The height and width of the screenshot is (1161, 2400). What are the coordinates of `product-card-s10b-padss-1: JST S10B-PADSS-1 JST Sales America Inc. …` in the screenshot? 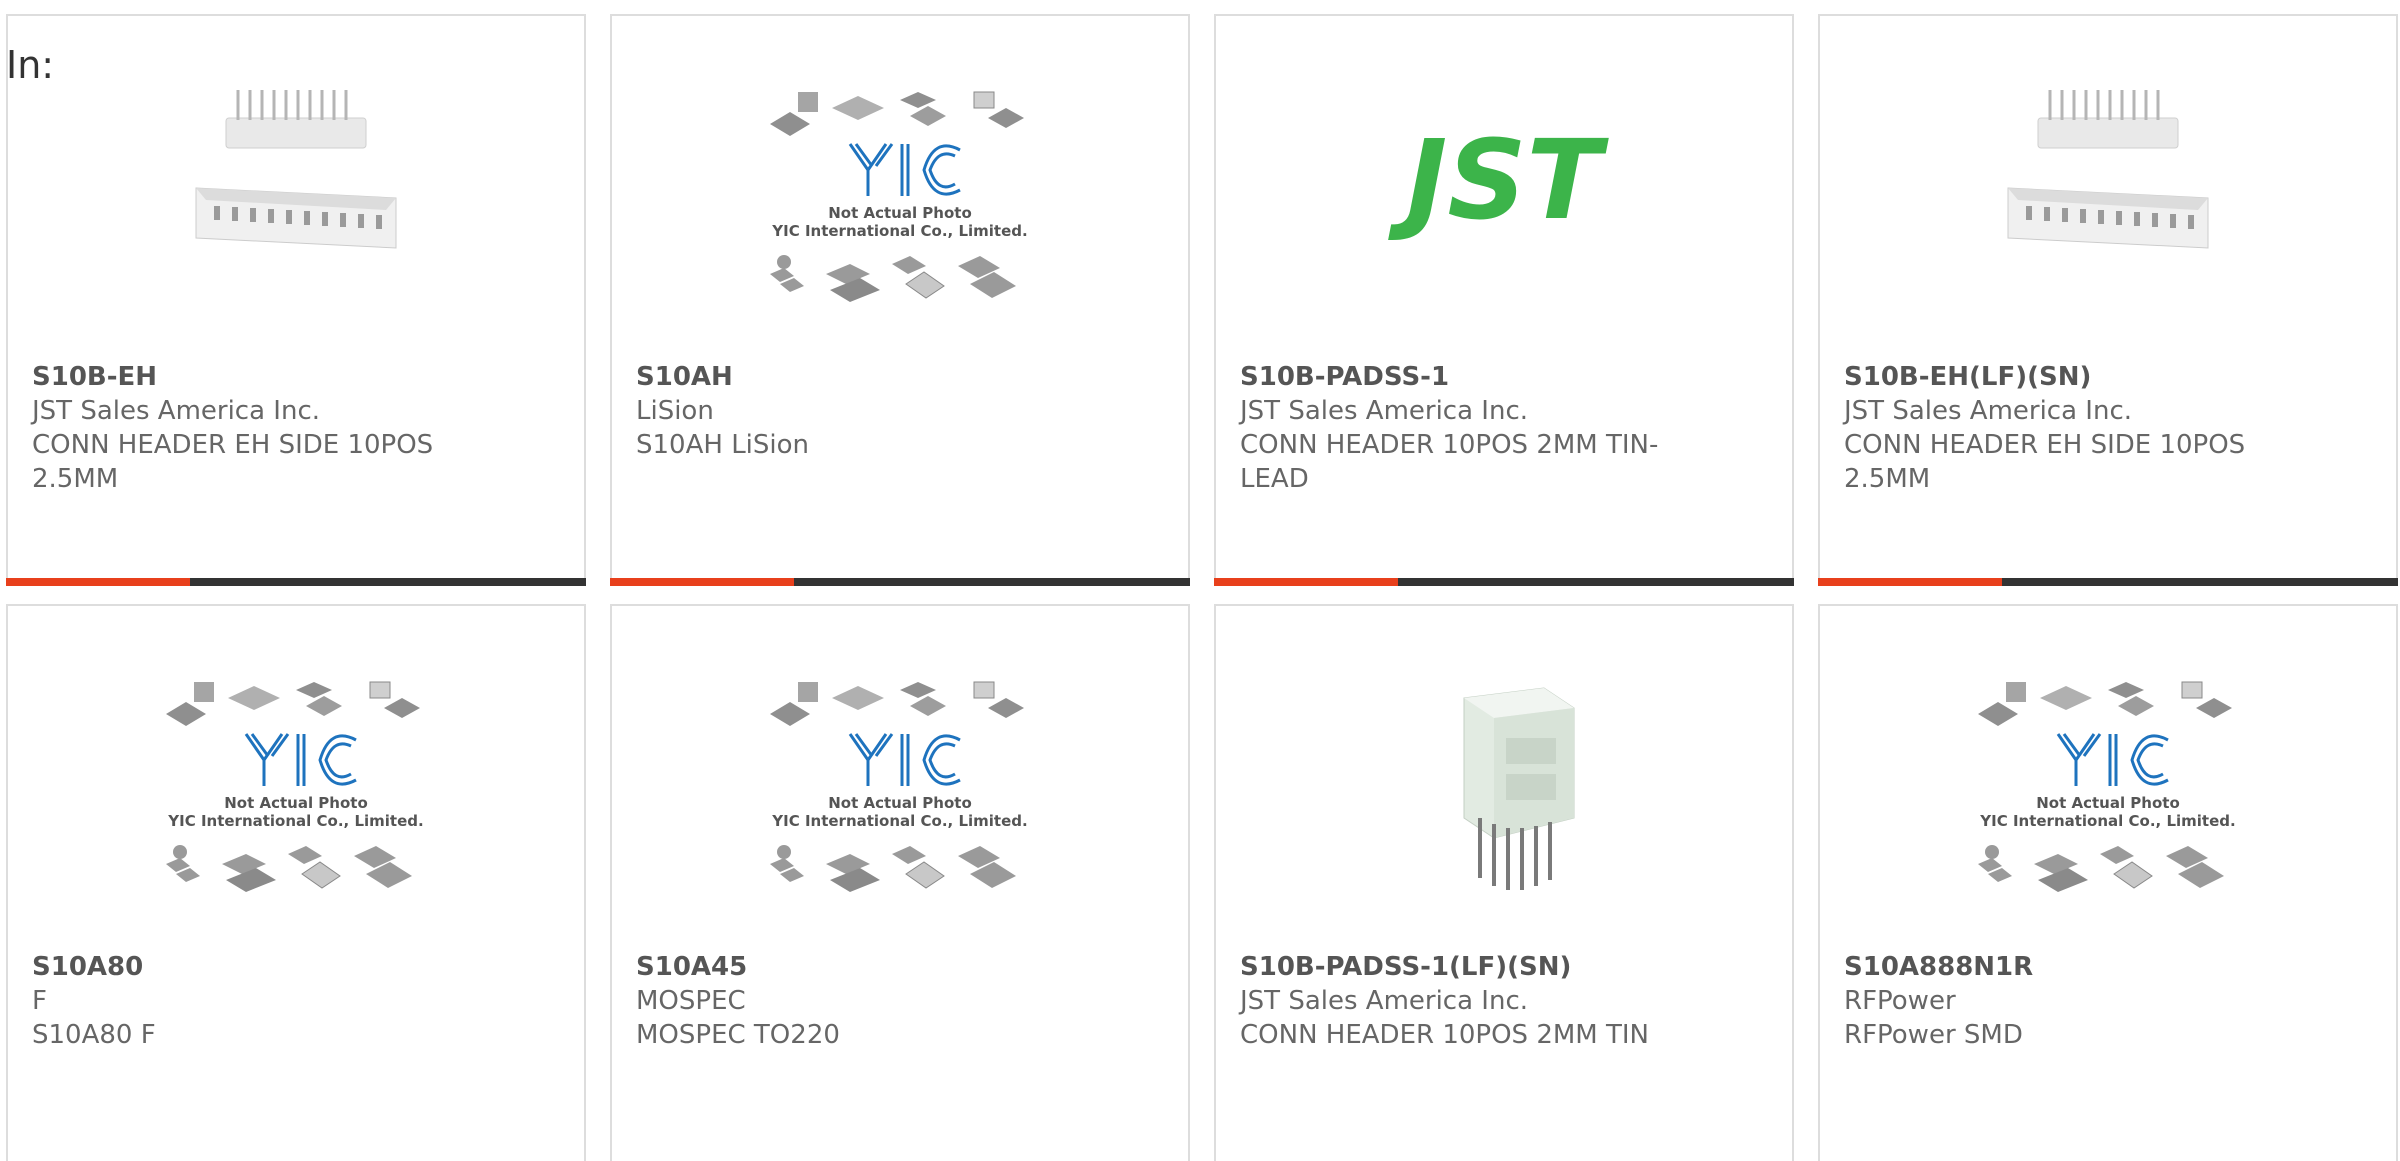 It's located at (1504, 300).